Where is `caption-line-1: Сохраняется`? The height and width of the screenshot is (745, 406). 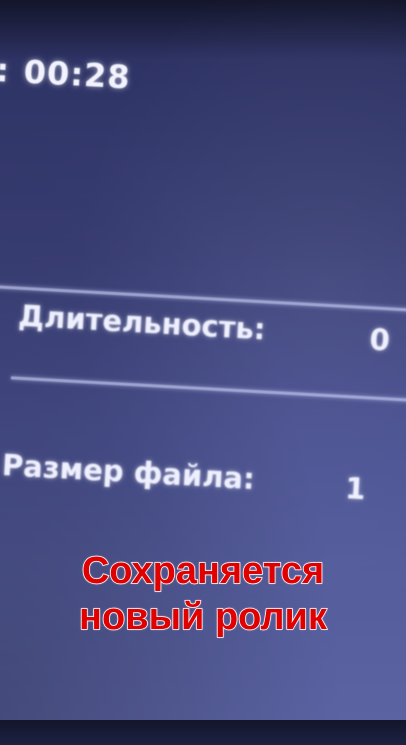
caption-line-1: Сохраняется is located at coordinates (203, 571).